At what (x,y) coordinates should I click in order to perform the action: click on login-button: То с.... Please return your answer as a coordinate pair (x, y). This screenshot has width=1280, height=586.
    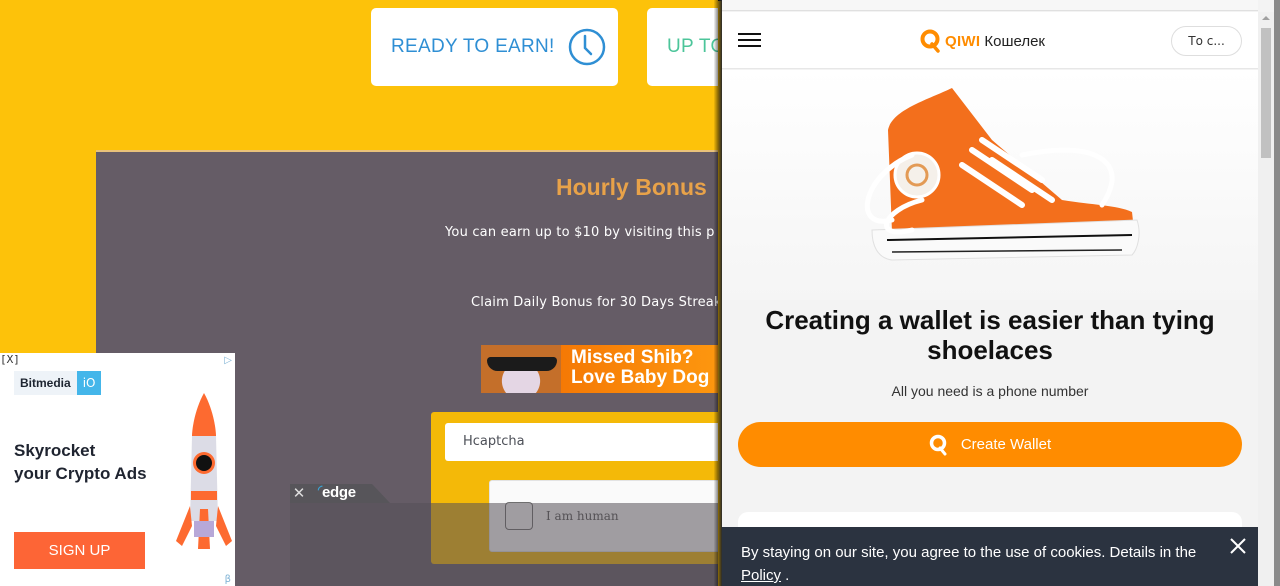
    Looking at the image, I should click on (1206, 41).